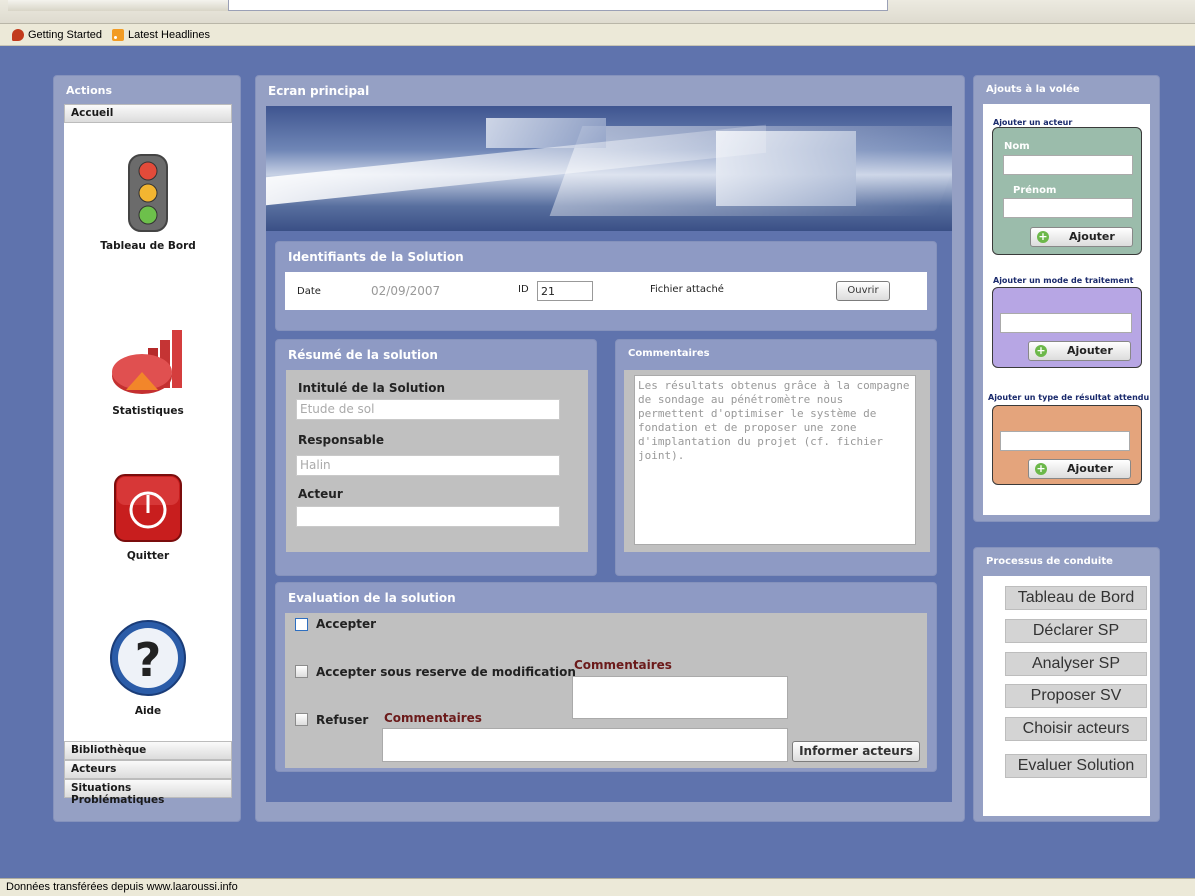 The height and width of the screenshot is (896, 1195). Describe the element at coordinates (1063, 280) in the screenshot. I see `ajouter-mode-label: Ajouter un mode de traitement` at that location.